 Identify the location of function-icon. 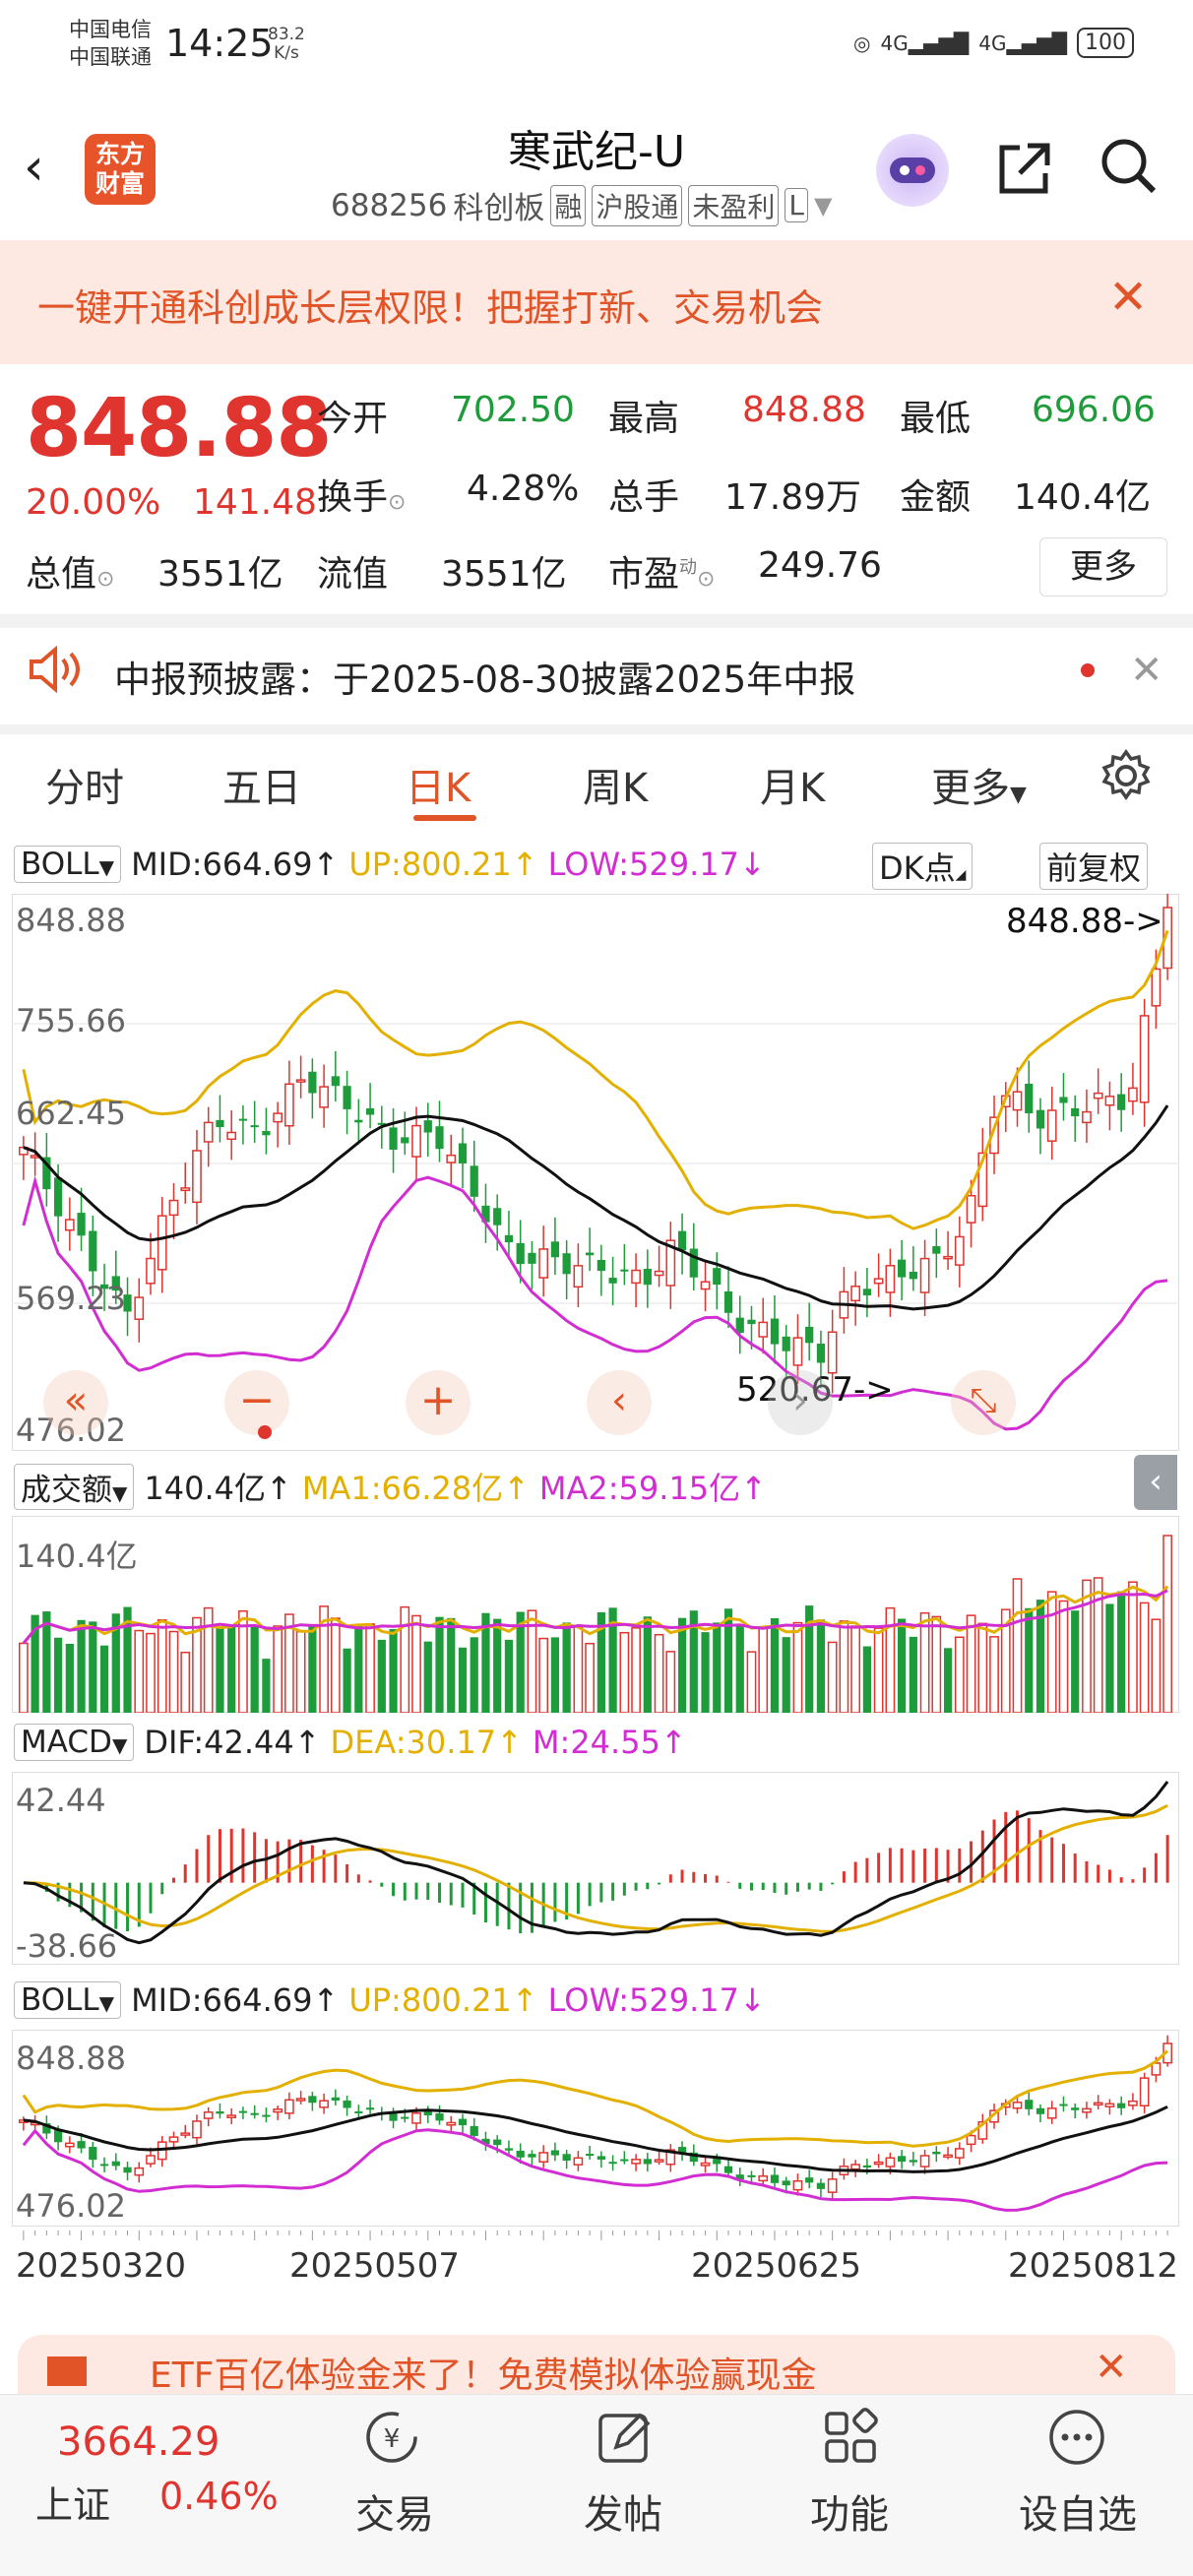
(850, 2439).